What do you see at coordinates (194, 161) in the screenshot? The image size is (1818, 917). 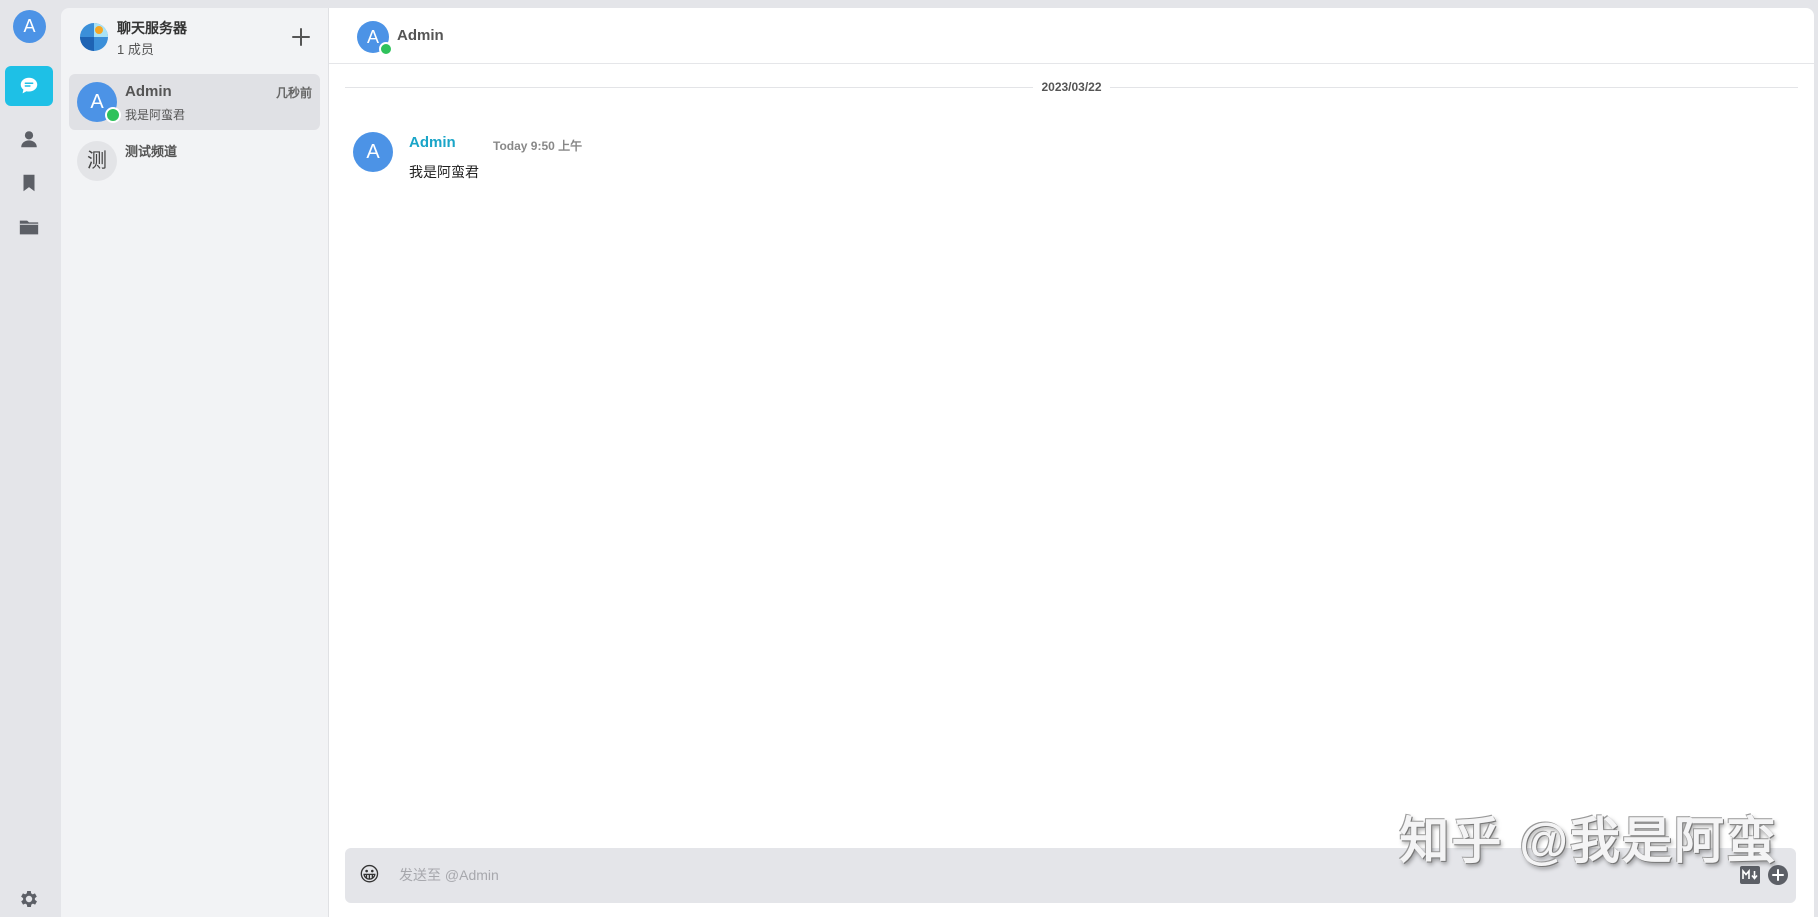 I see `conversation-item-test-channel: 测 测试频道` at bounding box center [194, 161].